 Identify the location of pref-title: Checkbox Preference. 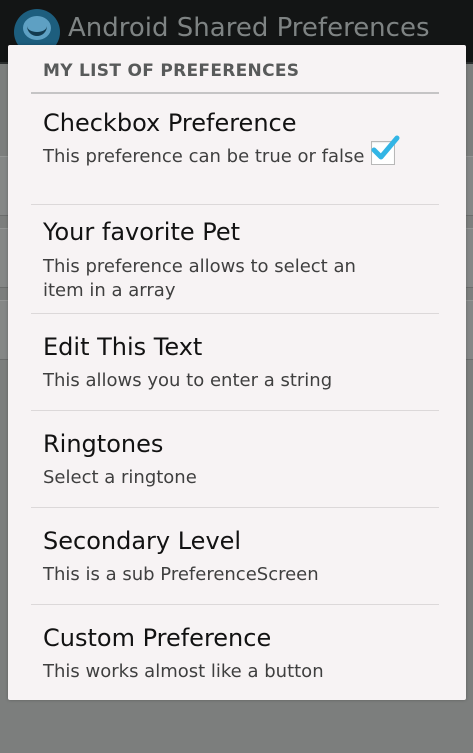
(170, 123).